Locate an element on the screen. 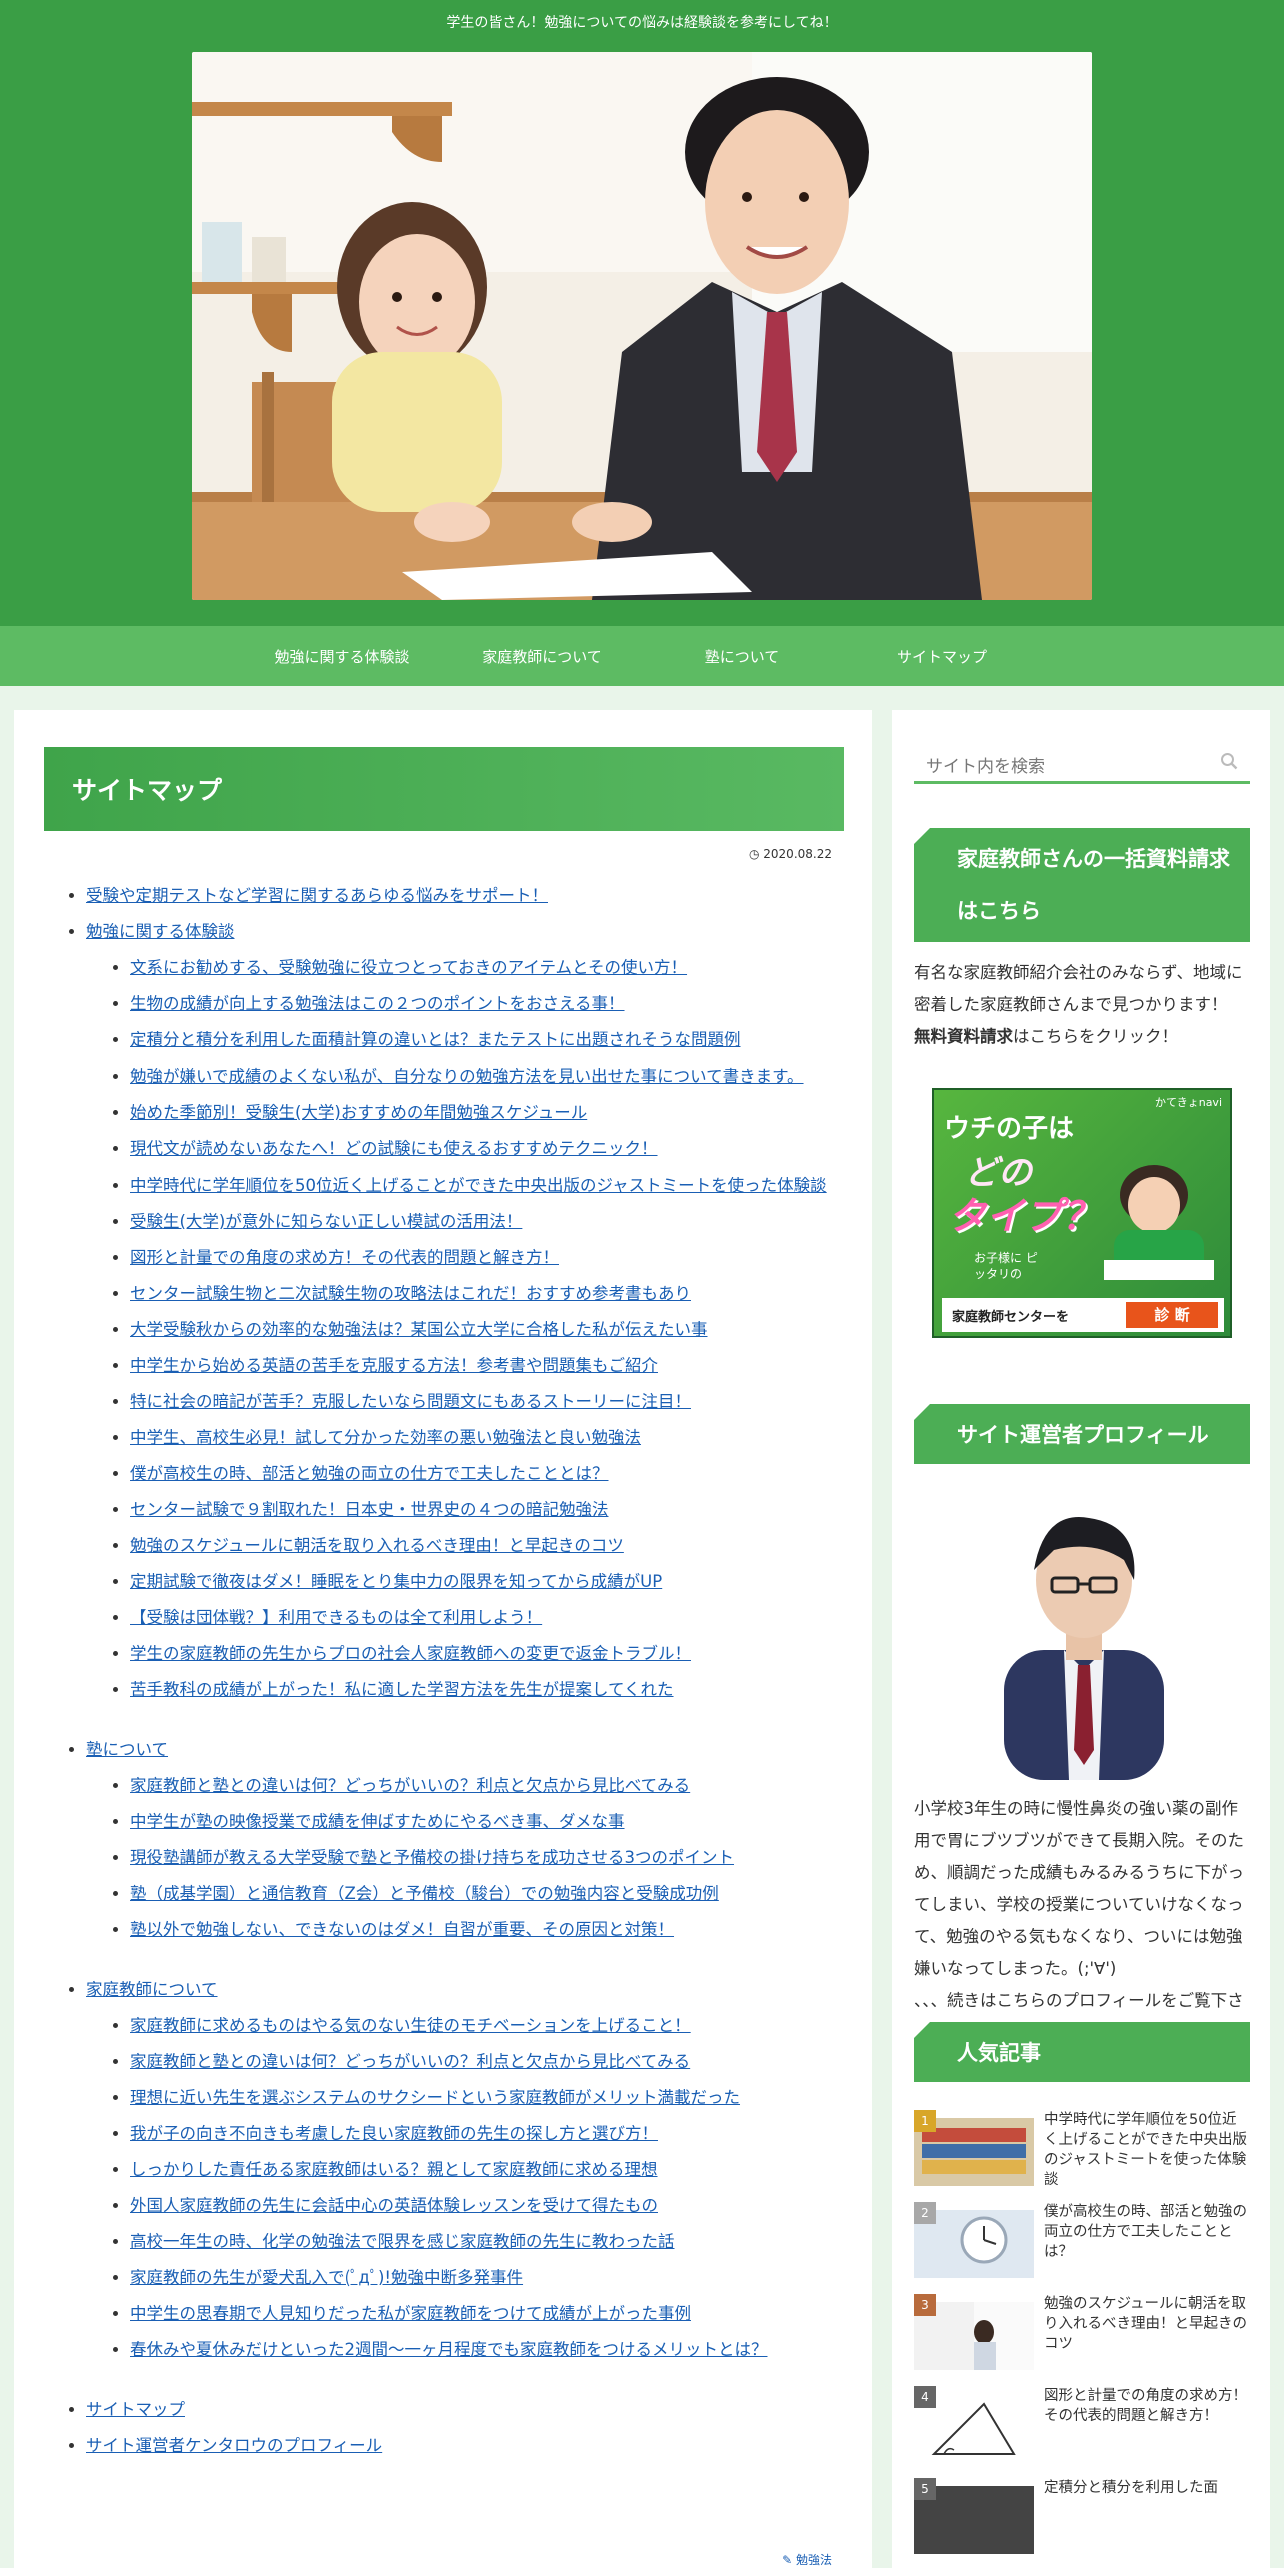 This screenshot has height=2568, width=1284. profile-avatar is located at coordinates (1084, 1648).